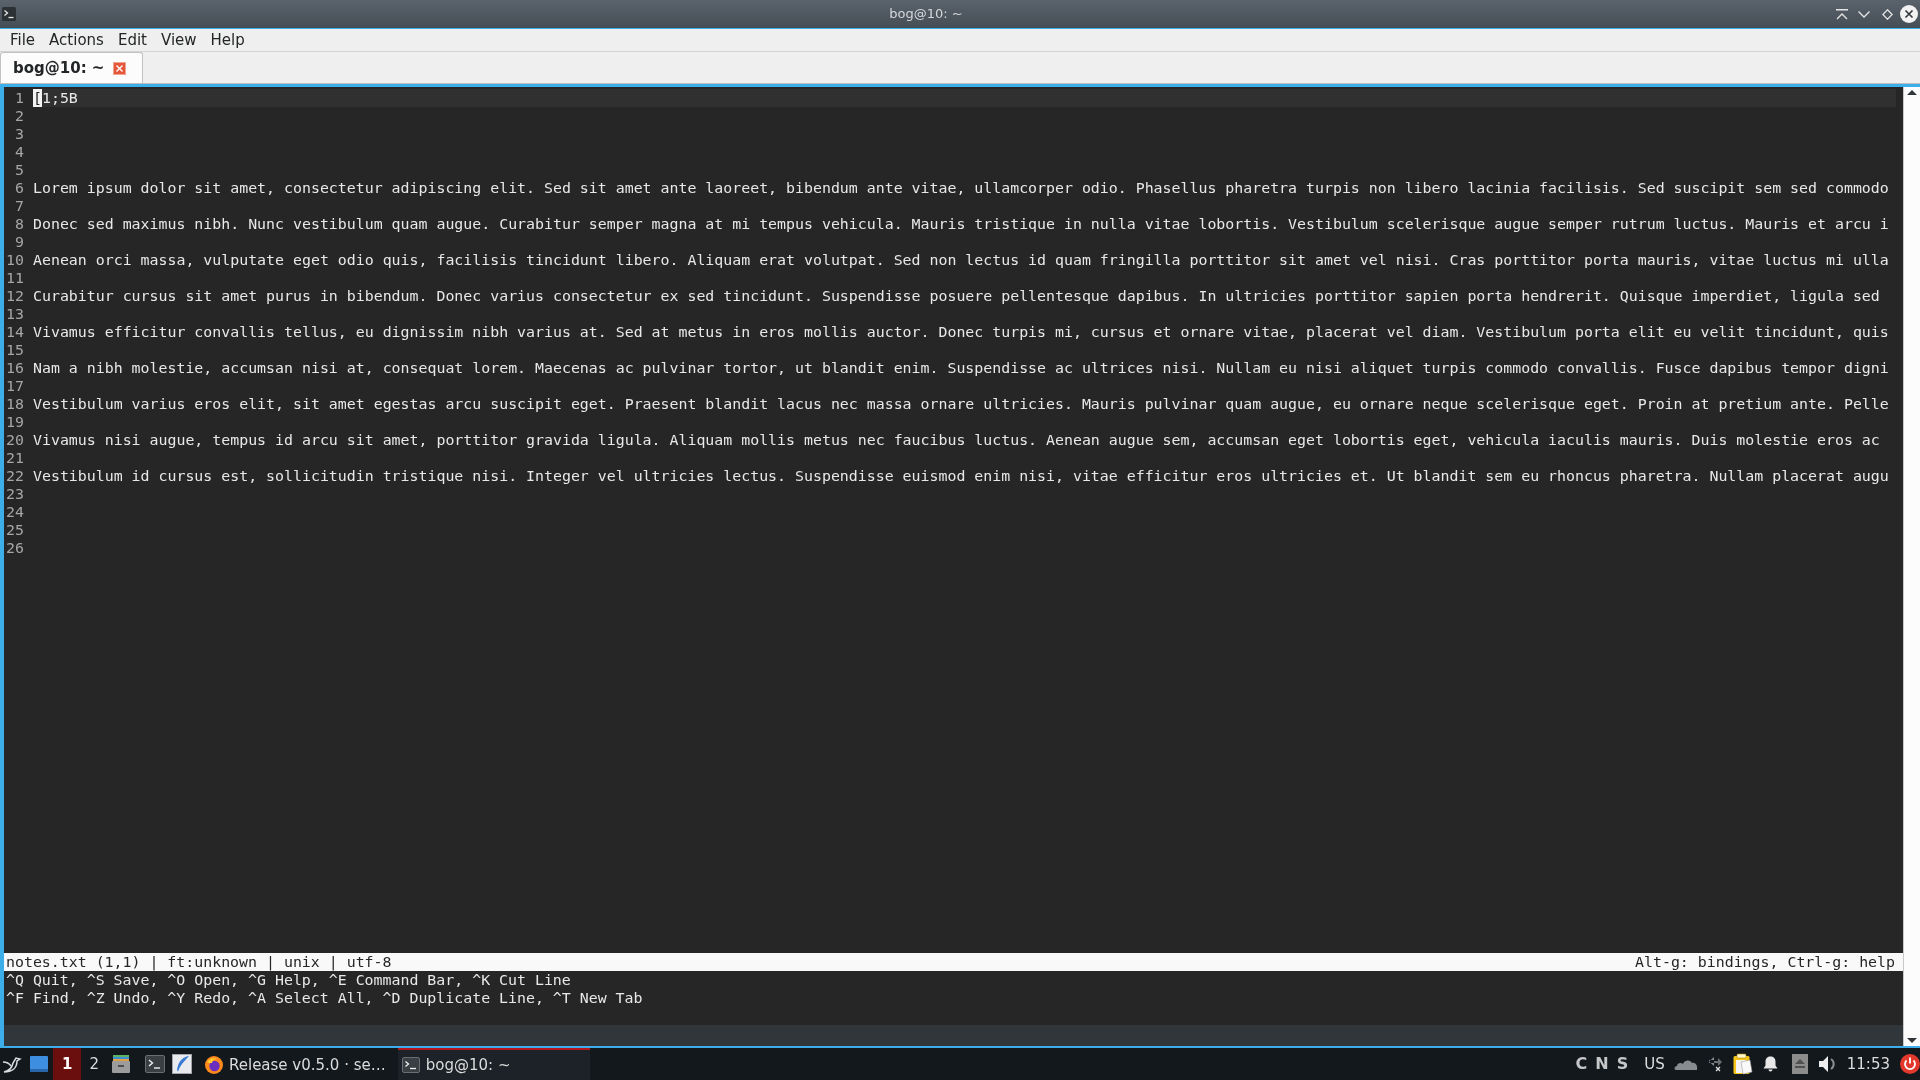 The image size is (1920, 1080). I want to click on chevron-up-bar-icon, so click(1842, 14).